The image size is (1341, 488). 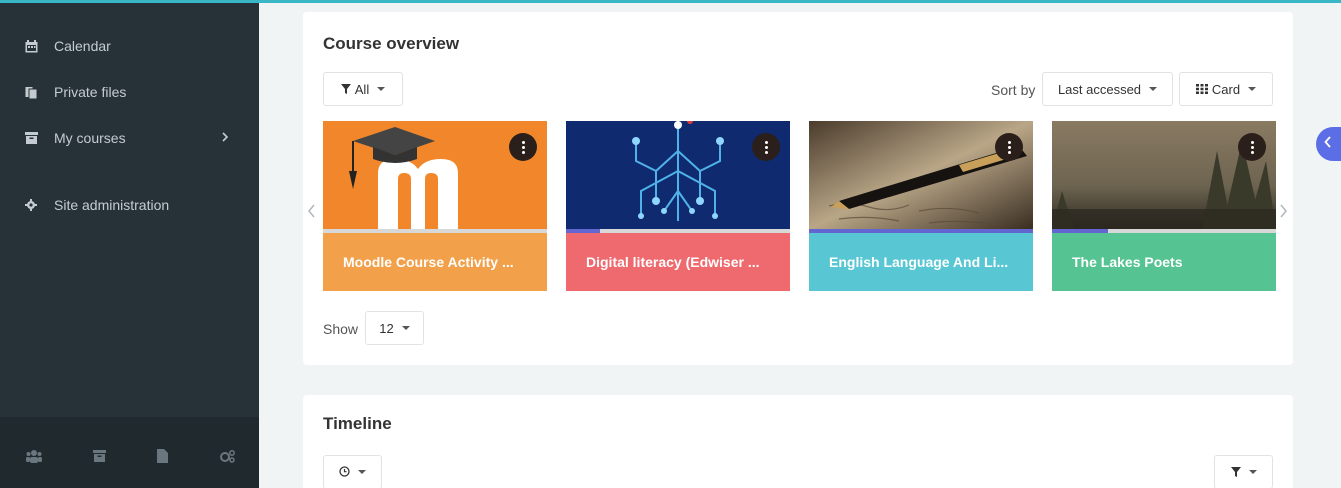 I want to click on sidebar-footer, so click(x=129, y=452).